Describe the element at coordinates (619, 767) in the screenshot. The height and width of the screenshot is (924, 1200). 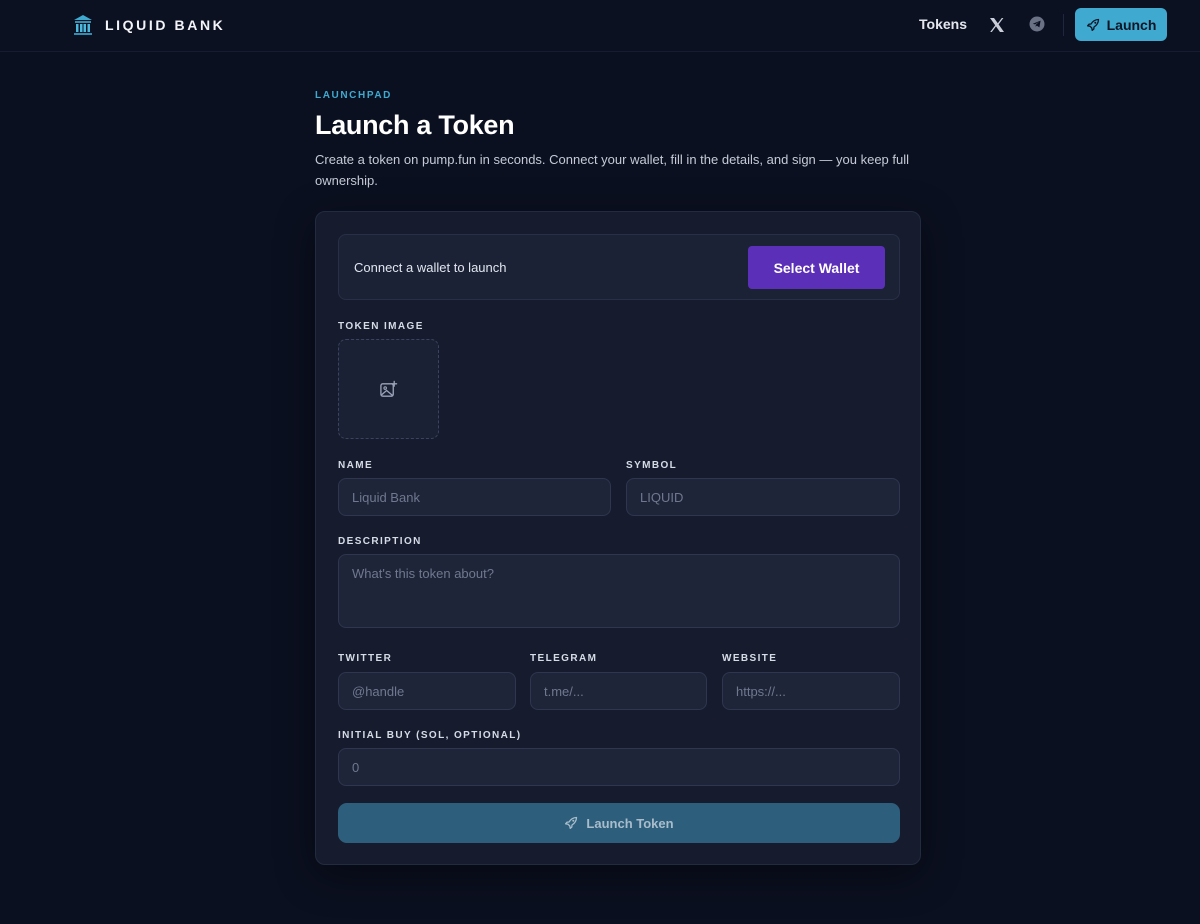
I see `initial-buy-input` at that location.